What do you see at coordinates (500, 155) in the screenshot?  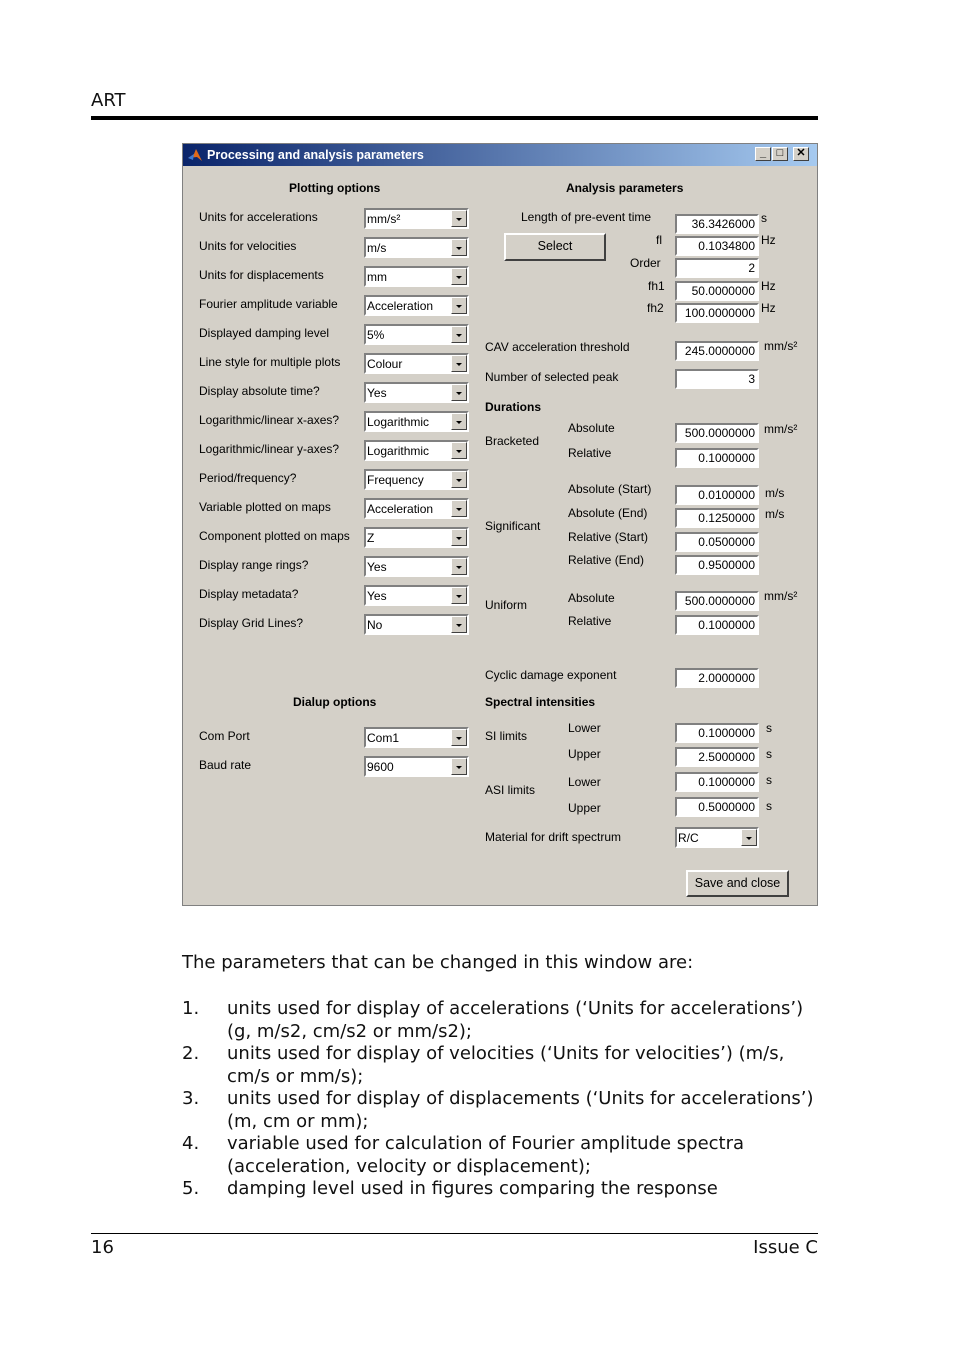 I see `title-bar: Processing and analysis parameters _ □ ✕` at bounding box center [500, 155].